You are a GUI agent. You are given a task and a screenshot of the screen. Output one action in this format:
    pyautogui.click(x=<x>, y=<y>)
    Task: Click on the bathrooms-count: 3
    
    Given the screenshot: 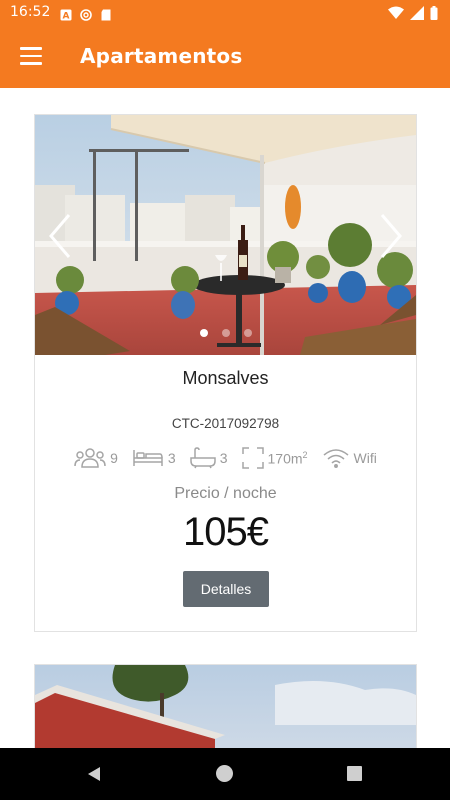 What is the action you would take?
    pyautogui.click(x=223, y=458)
    